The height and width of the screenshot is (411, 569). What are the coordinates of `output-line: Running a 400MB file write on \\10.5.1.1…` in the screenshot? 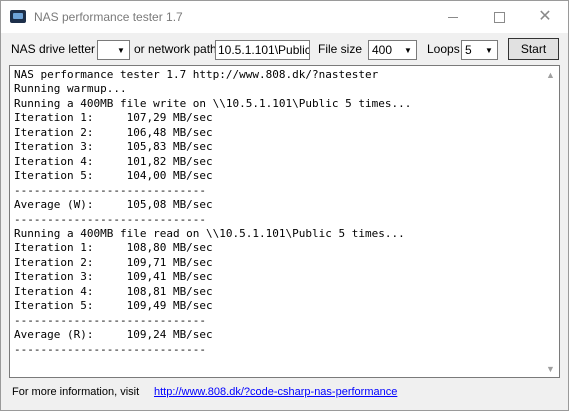 It's located at (213, 103).